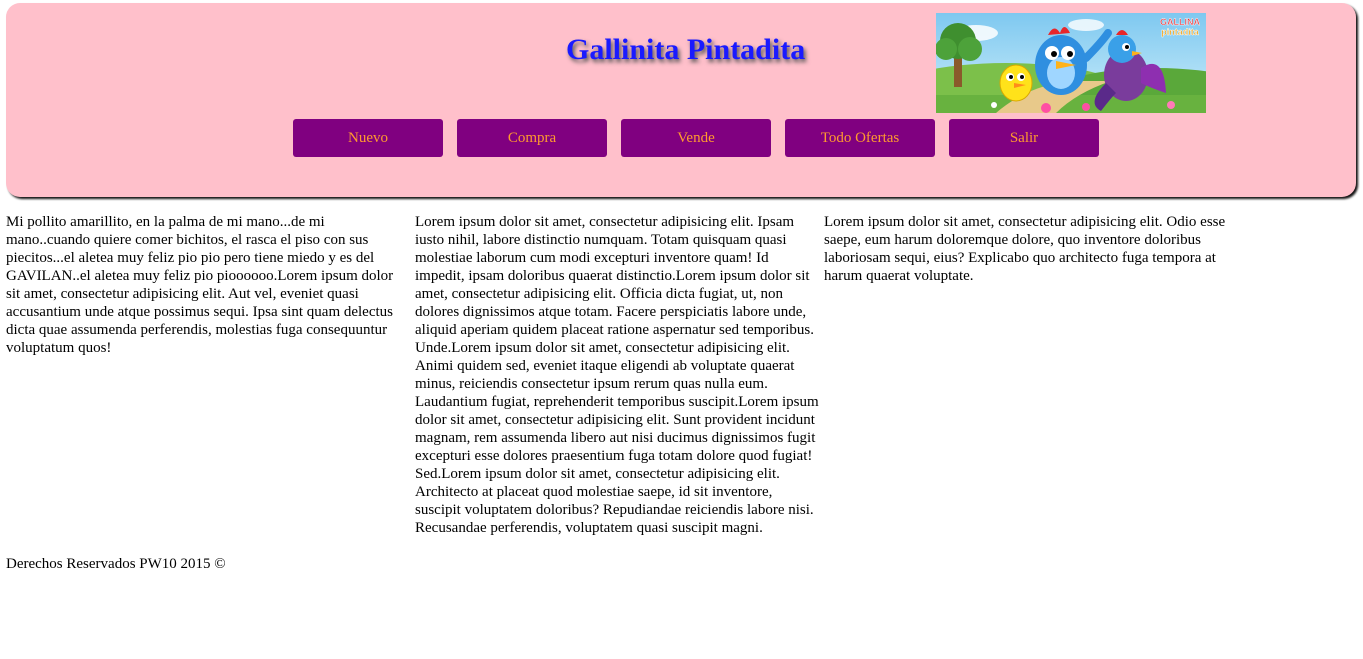  Describe the element at coordinates (686, 49) in the screenshot. I see `site-title: Gallinita Pintadita` at that location.